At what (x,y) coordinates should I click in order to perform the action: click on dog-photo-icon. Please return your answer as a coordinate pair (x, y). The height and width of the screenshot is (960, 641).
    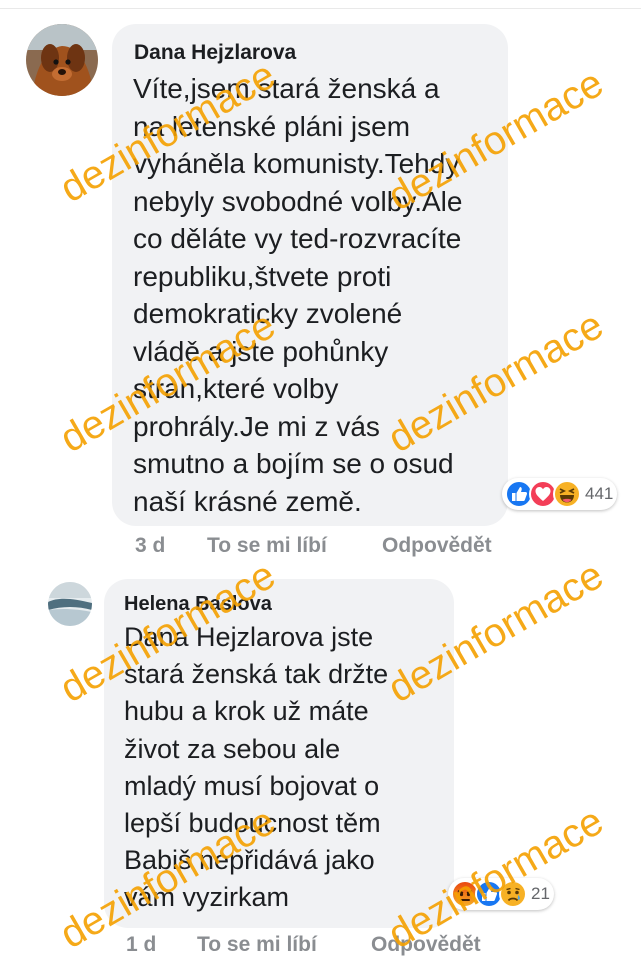
    Looking at the image, I should click on (62, 60).